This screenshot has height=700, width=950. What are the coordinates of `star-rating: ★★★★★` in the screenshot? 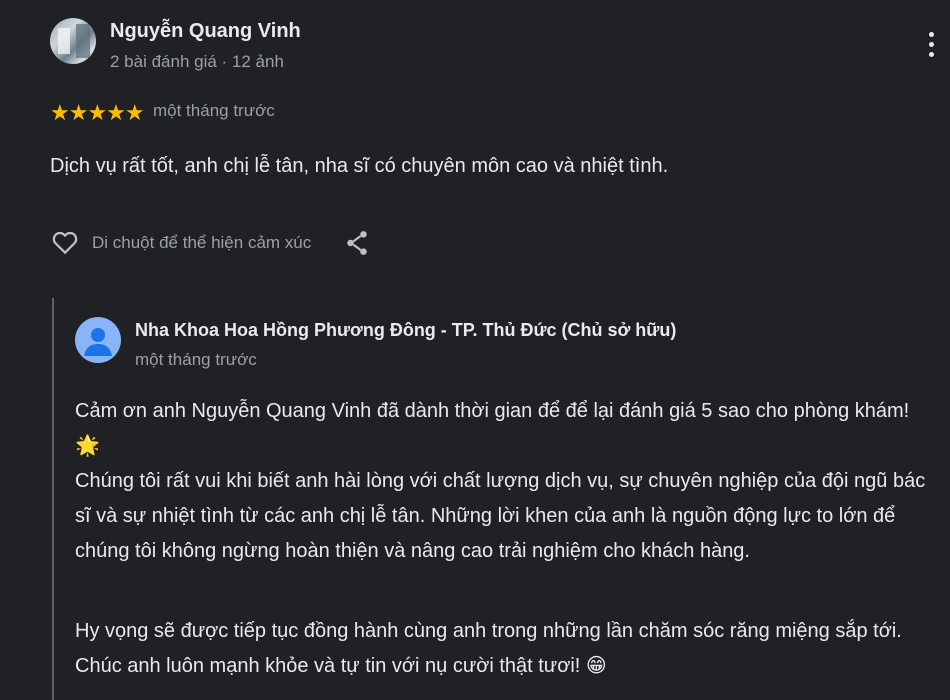 It's located at (97, 112).